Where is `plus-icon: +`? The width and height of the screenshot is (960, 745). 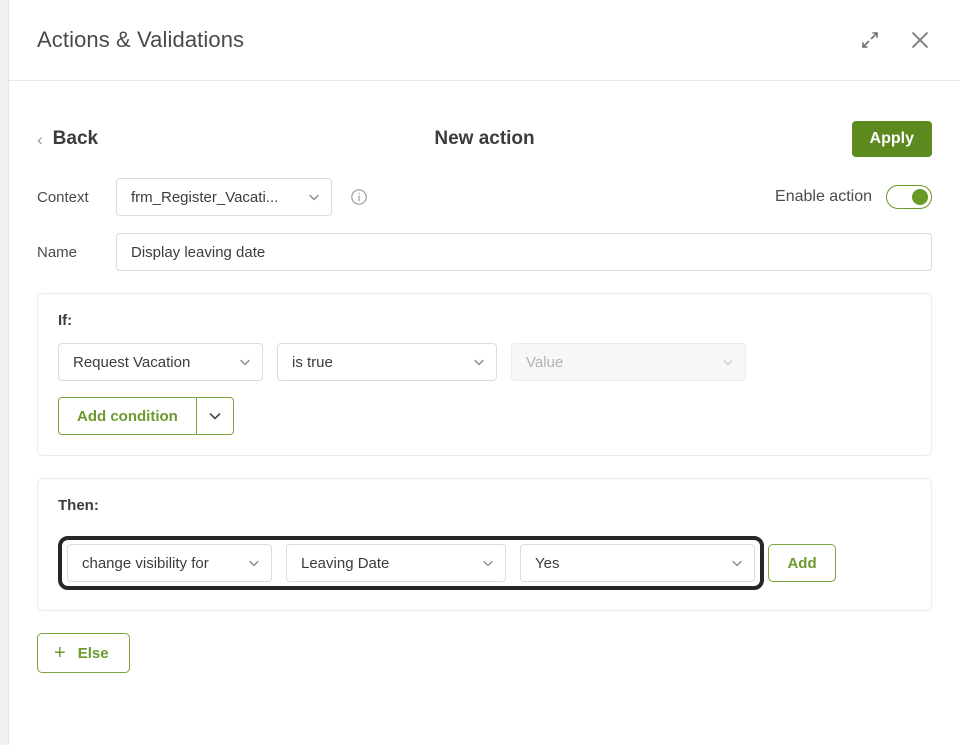 plus-icon: + is located at coordinates (60, 653).